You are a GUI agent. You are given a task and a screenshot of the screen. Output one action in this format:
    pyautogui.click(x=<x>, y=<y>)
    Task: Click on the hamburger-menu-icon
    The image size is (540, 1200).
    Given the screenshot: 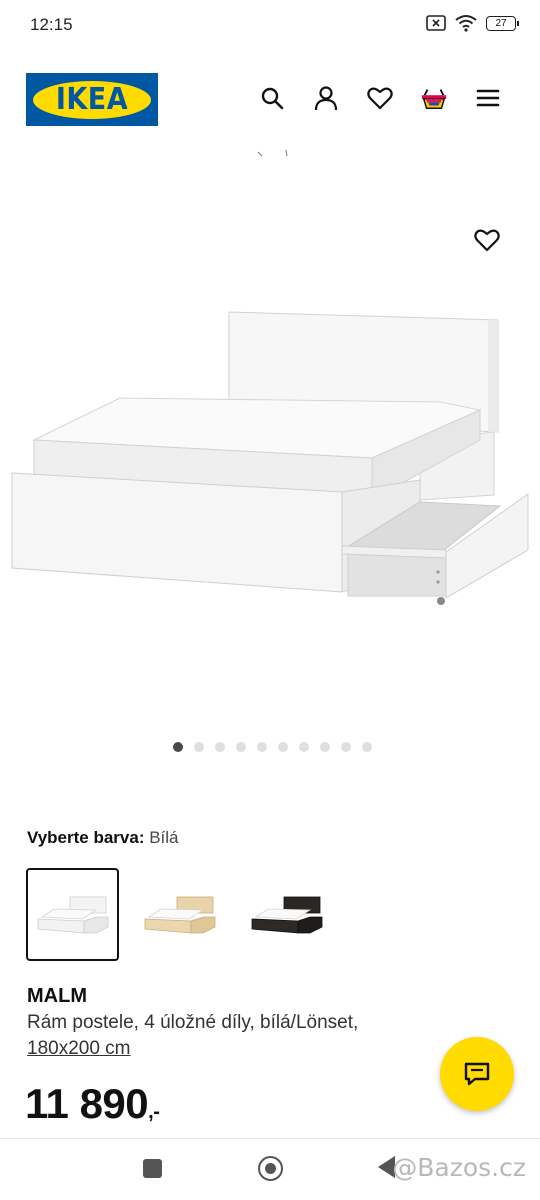 What is the action you would take?
    pyautogui.click(x=488, y=98)
    